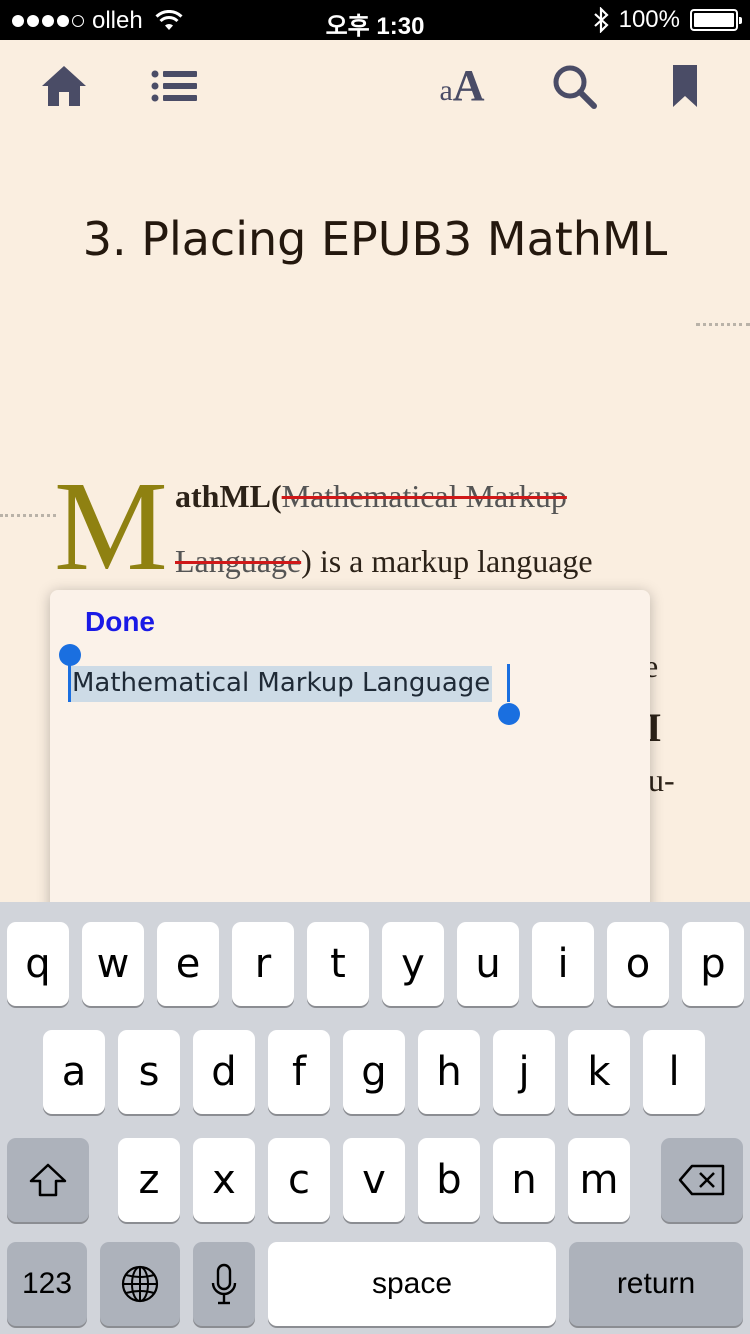 This screenshot has height=1334, width=750. I want to click on status-right: 100%, so click(667, 20).